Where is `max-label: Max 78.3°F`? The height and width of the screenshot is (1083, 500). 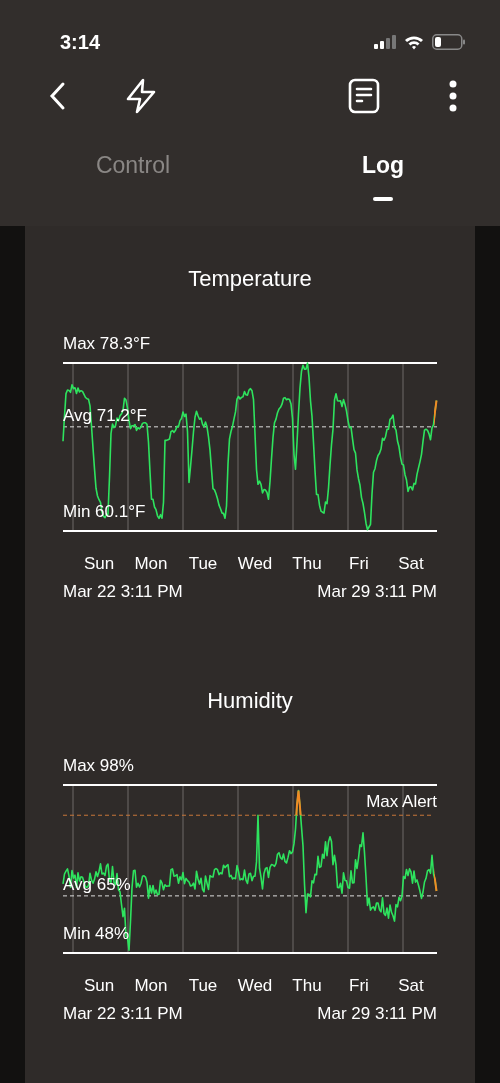 max-label: Max 78.3°F is located at coordinates (107, 343).